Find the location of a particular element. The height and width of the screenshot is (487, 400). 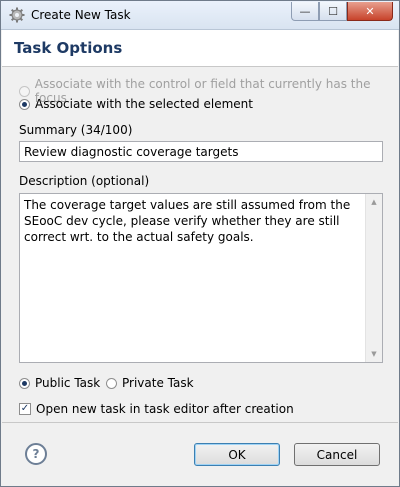

dialog-footer: ? OK Cancel is located at coordinates (200, 454).